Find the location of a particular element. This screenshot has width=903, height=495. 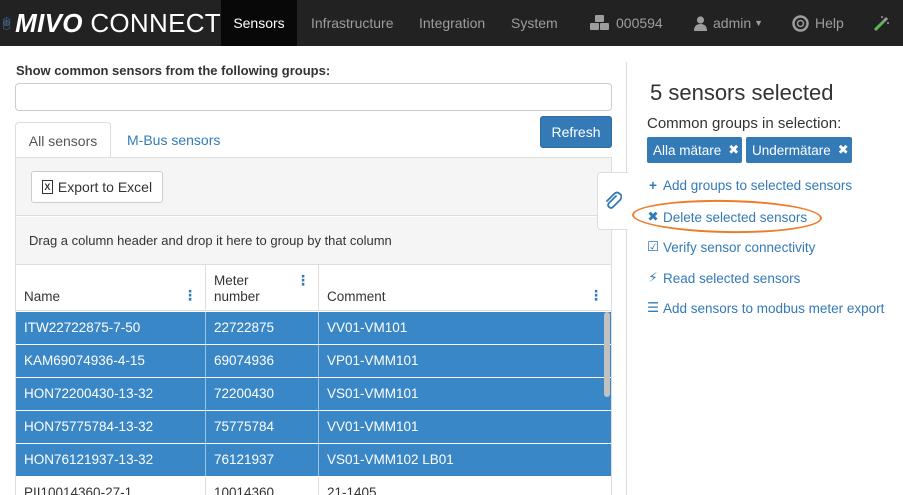

export-excel-button: X Export to Excel is located at coordinates (97, 187).